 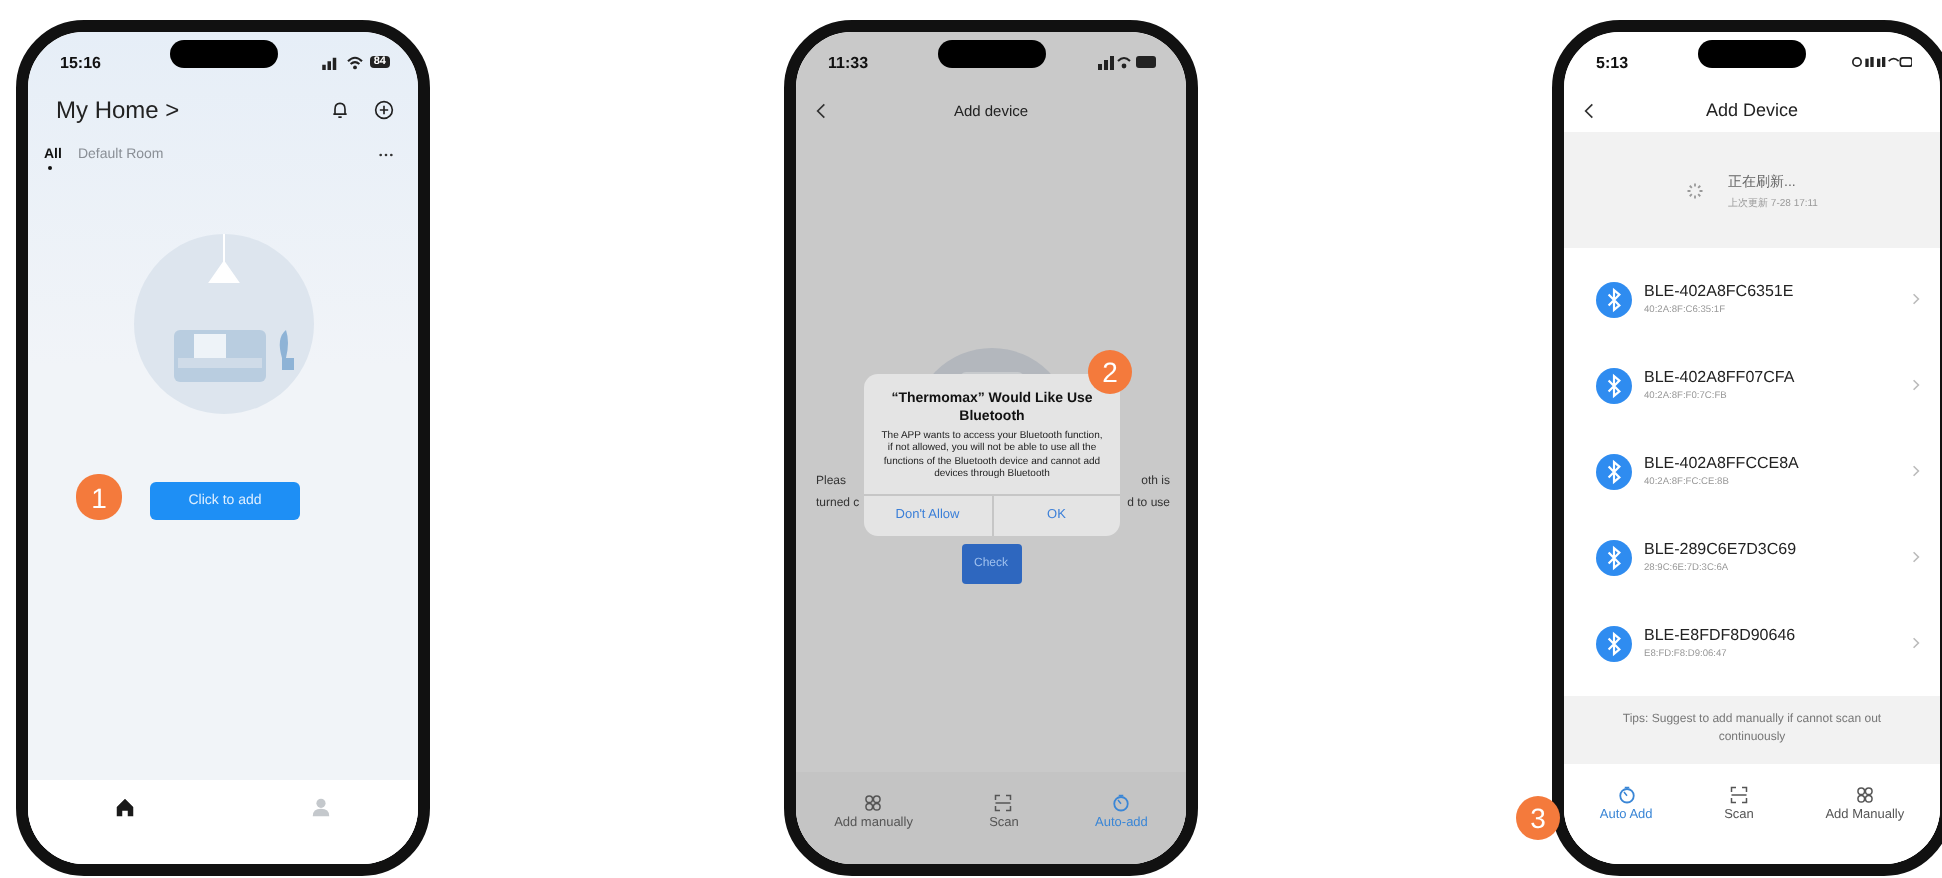 I want to click on status-time: 5:13, so click(x=1612, y=62).